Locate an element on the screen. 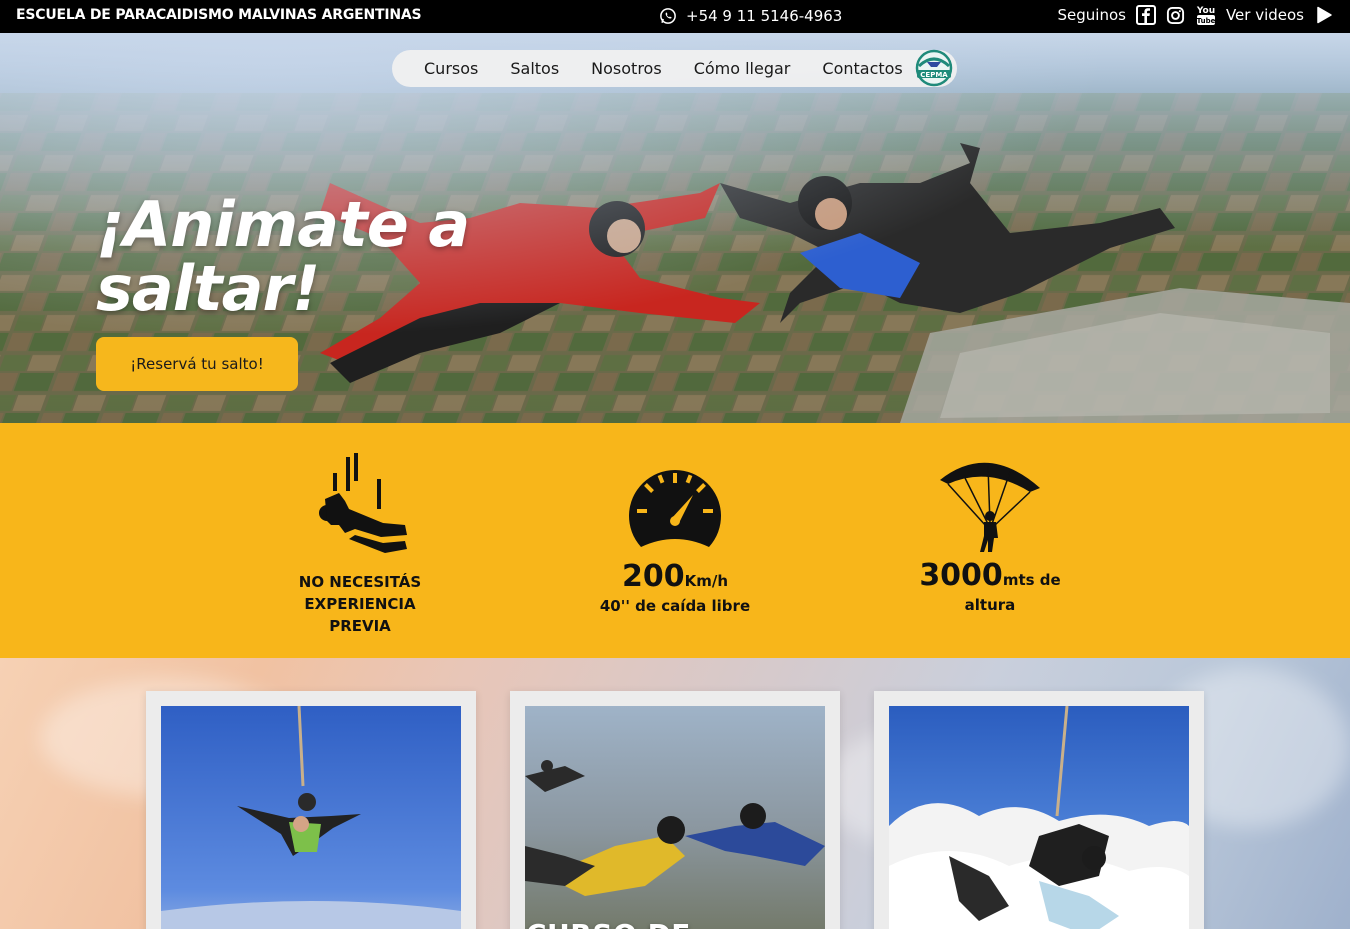  headline-line-1: ¡Animate a is located at coordinates (283, 224).